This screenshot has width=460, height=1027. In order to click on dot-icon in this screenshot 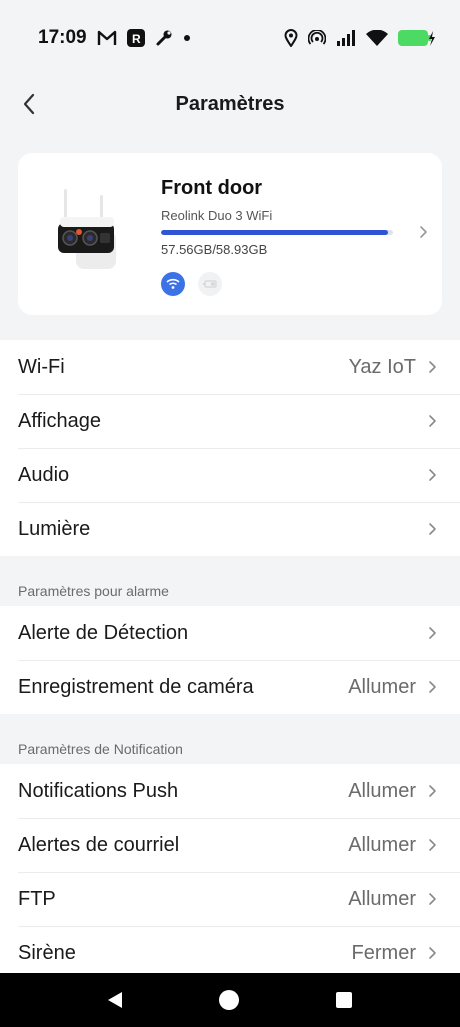, I will do `click(187, 38)`.